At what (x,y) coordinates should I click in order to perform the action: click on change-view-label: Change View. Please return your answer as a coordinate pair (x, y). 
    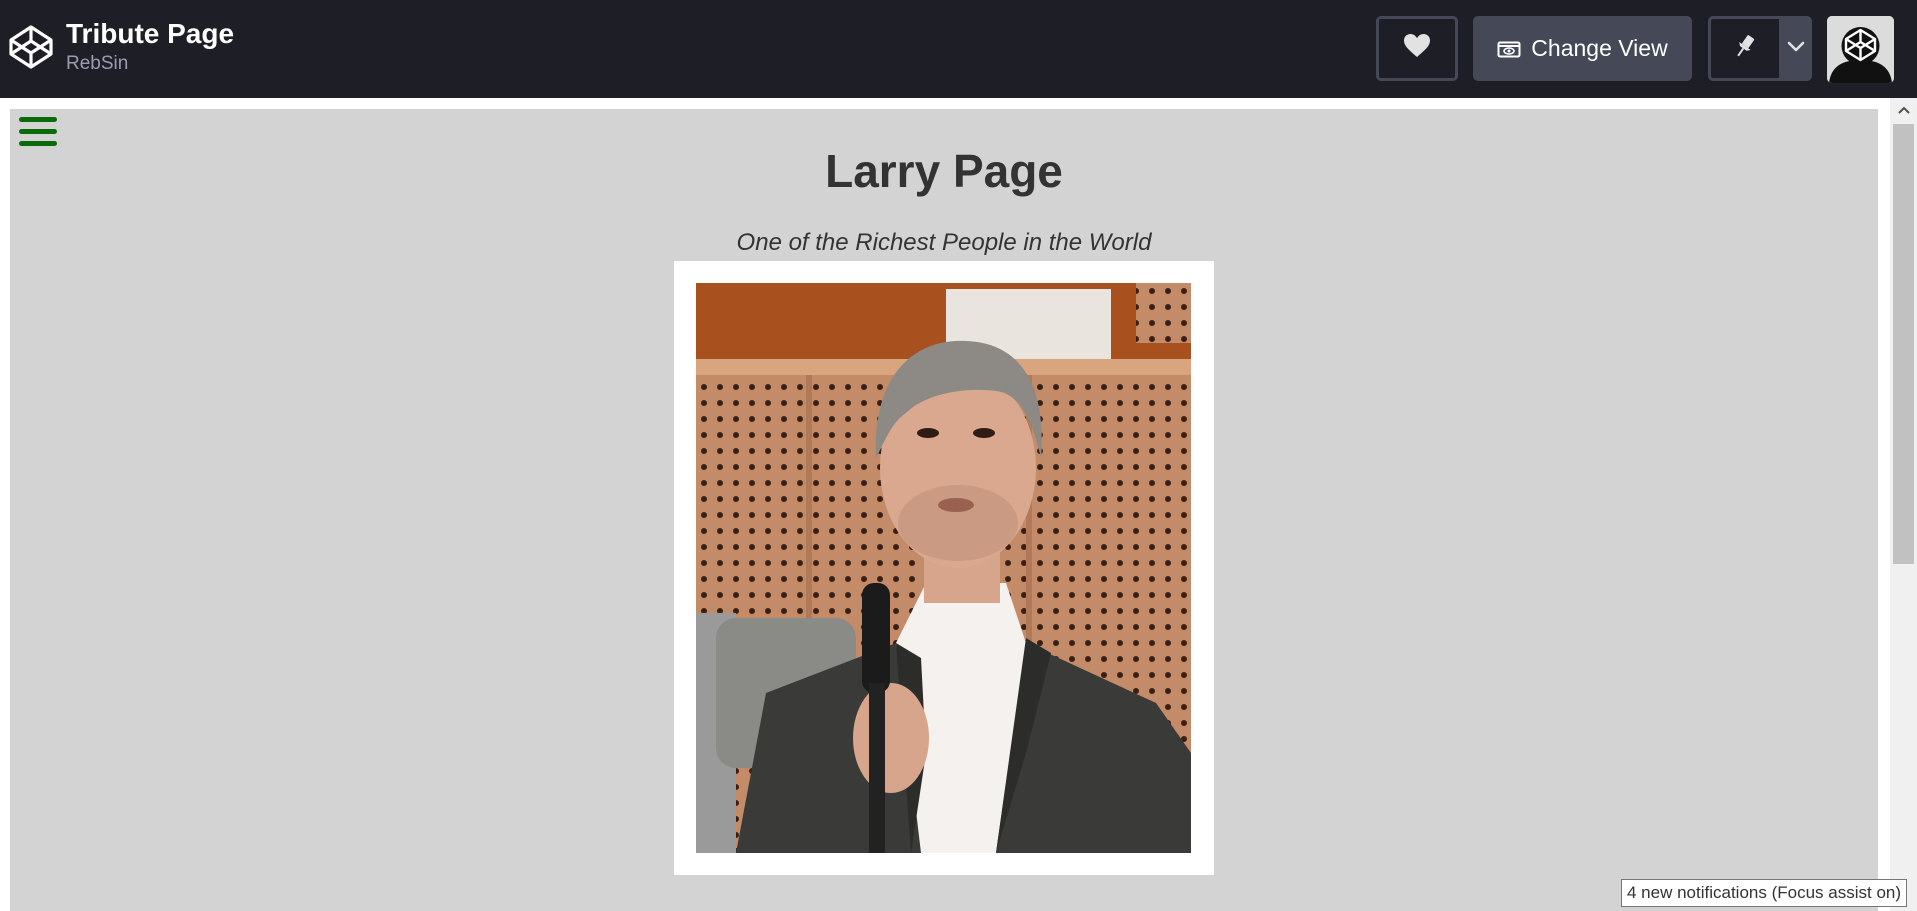
    Looking at the image, I should click on (1599, 48).